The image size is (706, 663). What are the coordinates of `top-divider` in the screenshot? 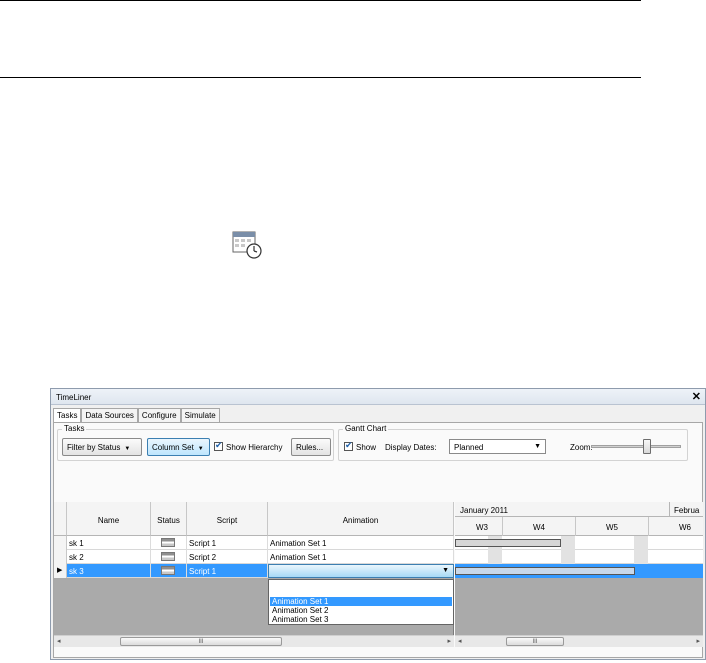 It's located at (320, 0).